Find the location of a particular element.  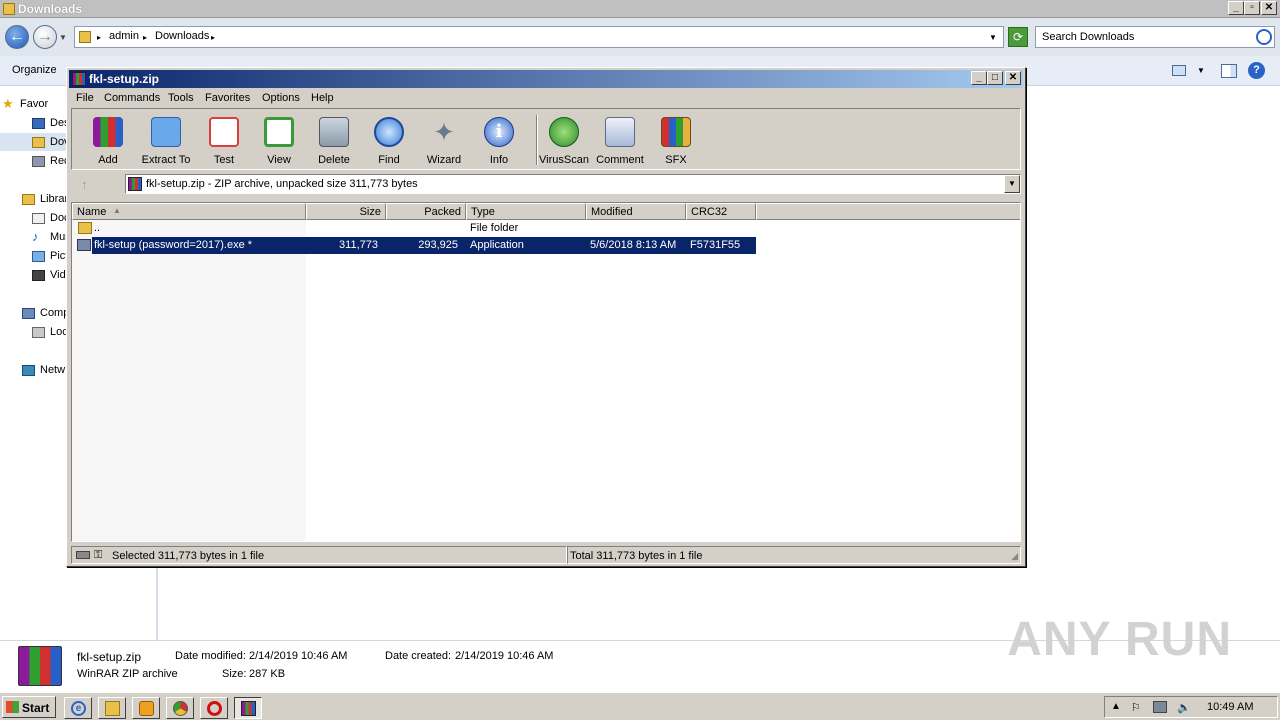

show-hidden-icons-icon: ▲ is located at coordinates (1116, 706).